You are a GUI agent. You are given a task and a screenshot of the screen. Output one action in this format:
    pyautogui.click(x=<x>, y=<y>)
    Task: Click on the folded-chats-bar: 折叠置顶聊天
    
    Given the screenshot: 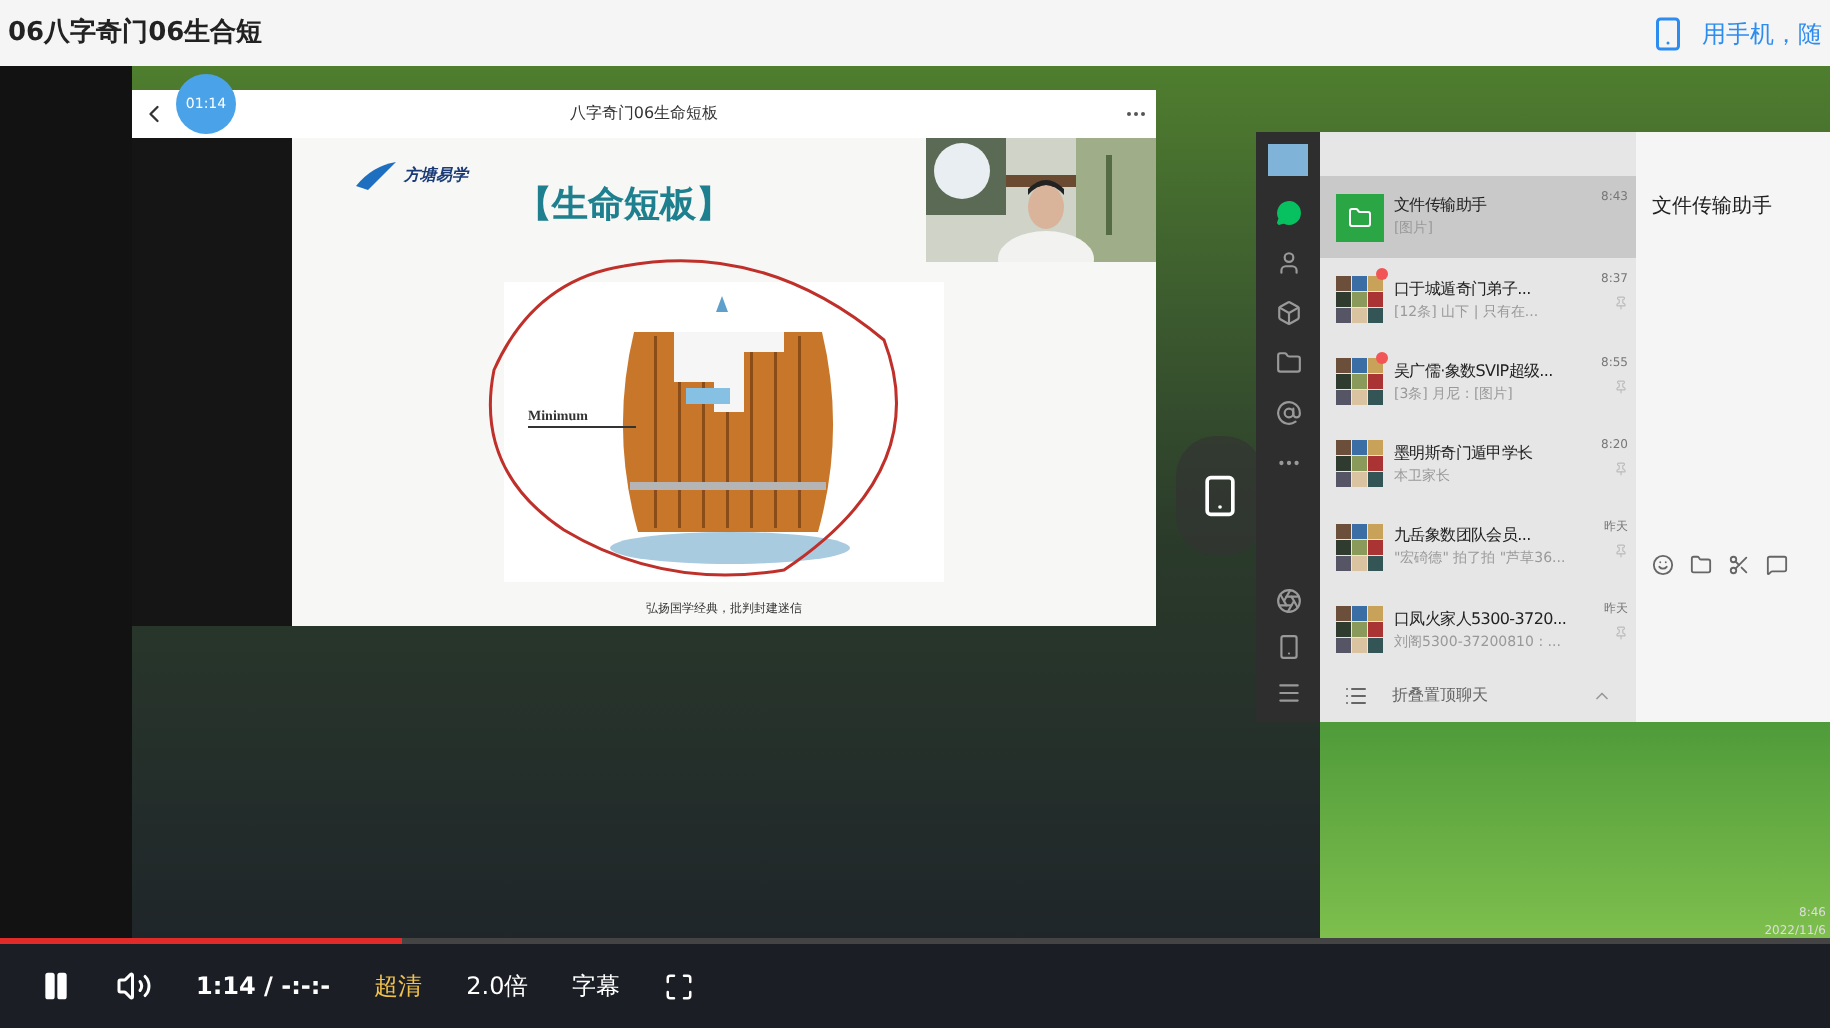 What is the action you would take?
    pyautogui.click(x=1478, y=697)
    